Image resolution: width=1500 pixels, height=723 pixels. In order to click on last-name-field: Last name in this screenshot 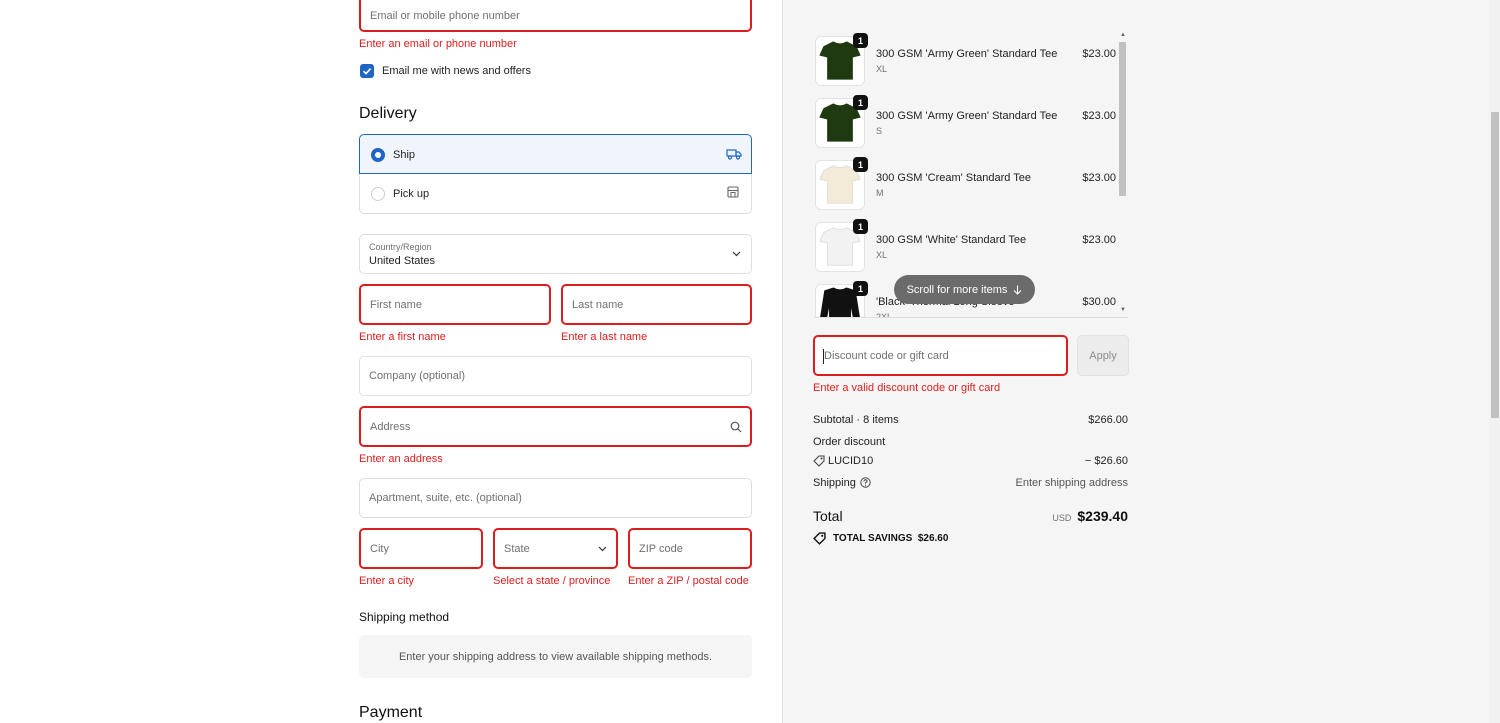, I will do `click(656, 304)`.